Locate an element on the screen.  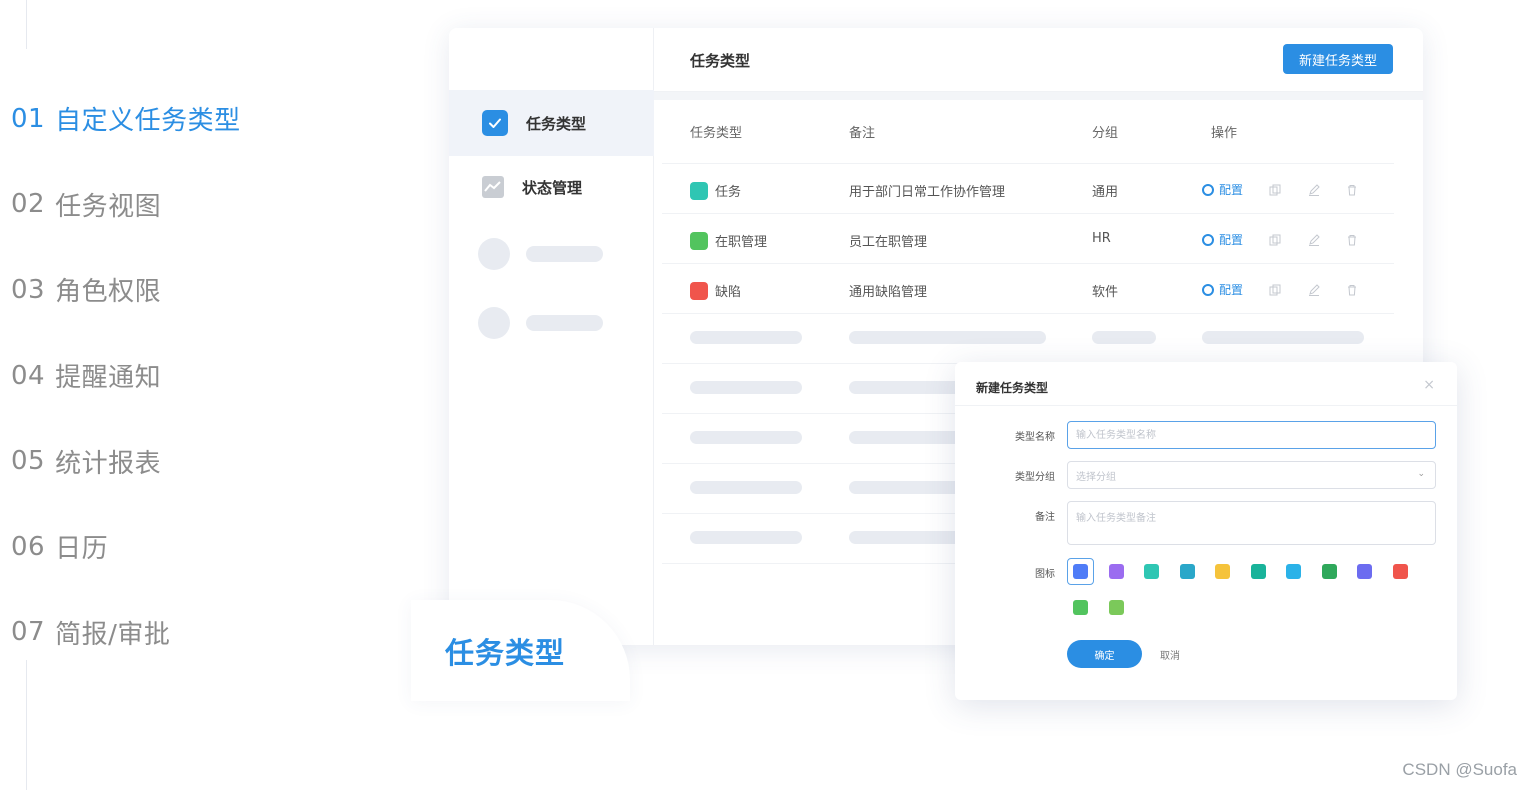
type-cell: 缺陷 is located at coordinates (715, 290).